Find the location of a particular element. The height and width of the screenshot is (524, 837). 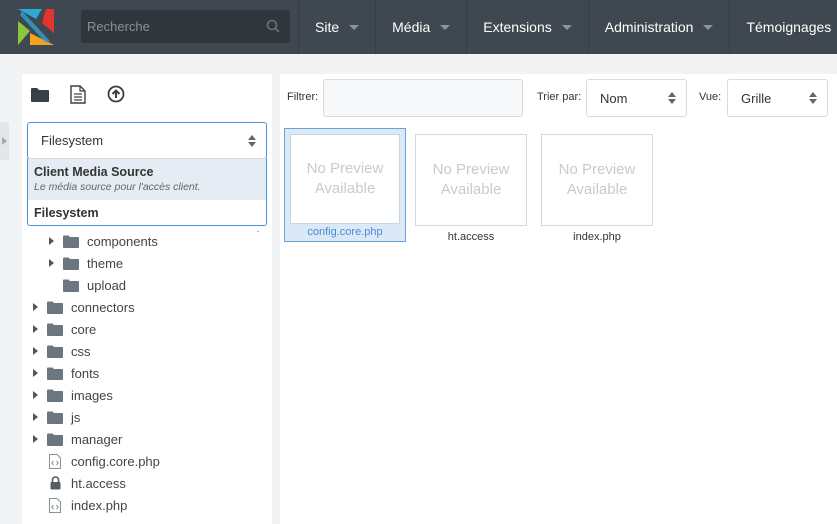

search-box is located at coordinates (185, 26).